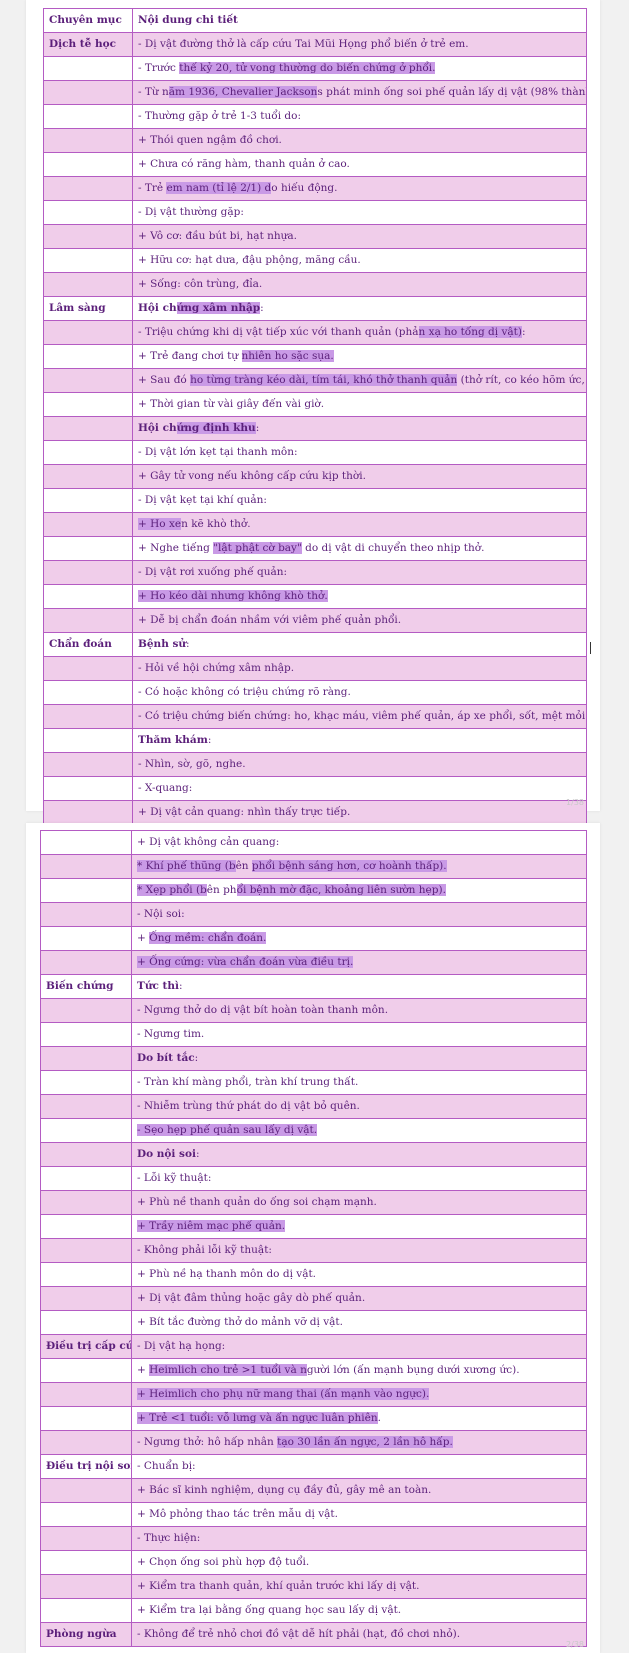 The width and height of the screenshot is (629, 1653). Describe the element at coordinates (313, 1466) in the screenshot. I see `table-row: Điều trị nội soi - Chuẩn bị:` at that location.